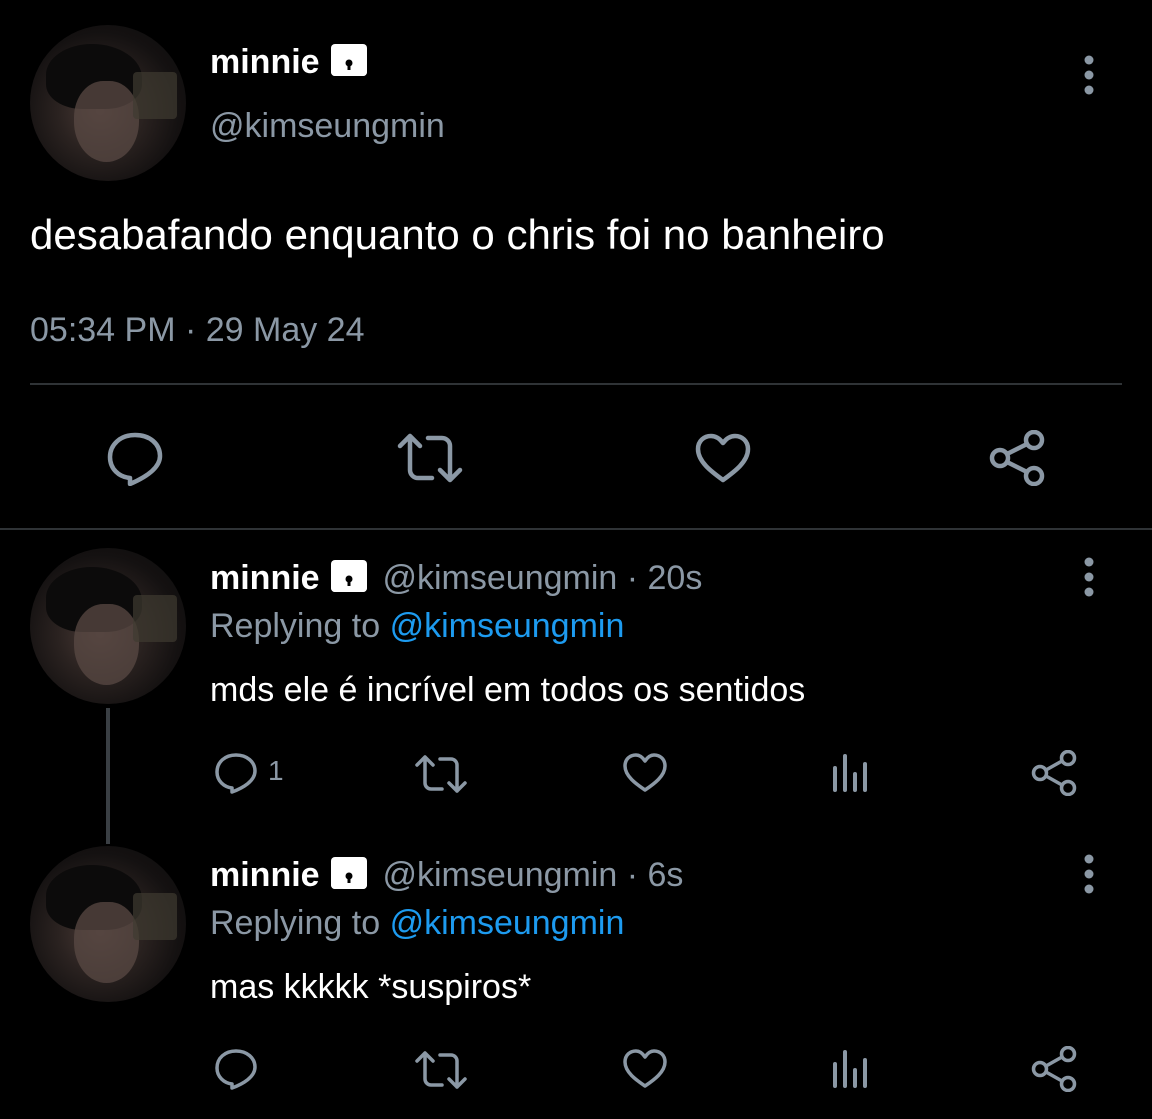 The height and width of the screenshot is (1119, 1152). I want to click on reply-count: 1, so click(276, 770).